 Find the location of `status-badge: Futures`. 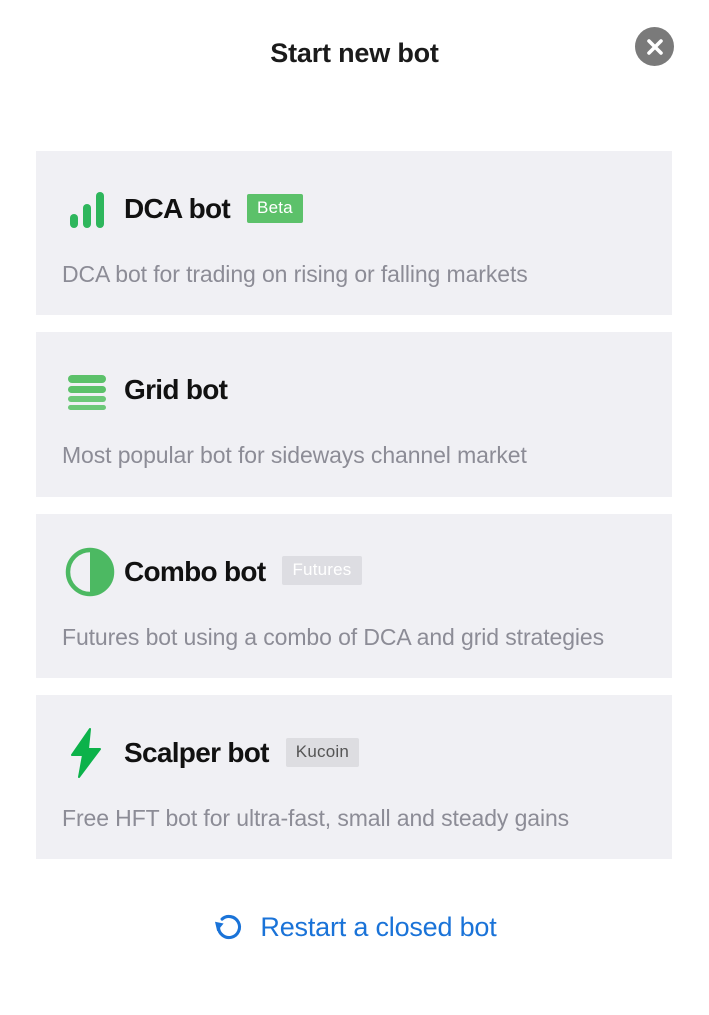

status-badge: Futures is located at coordinates (322, 571).